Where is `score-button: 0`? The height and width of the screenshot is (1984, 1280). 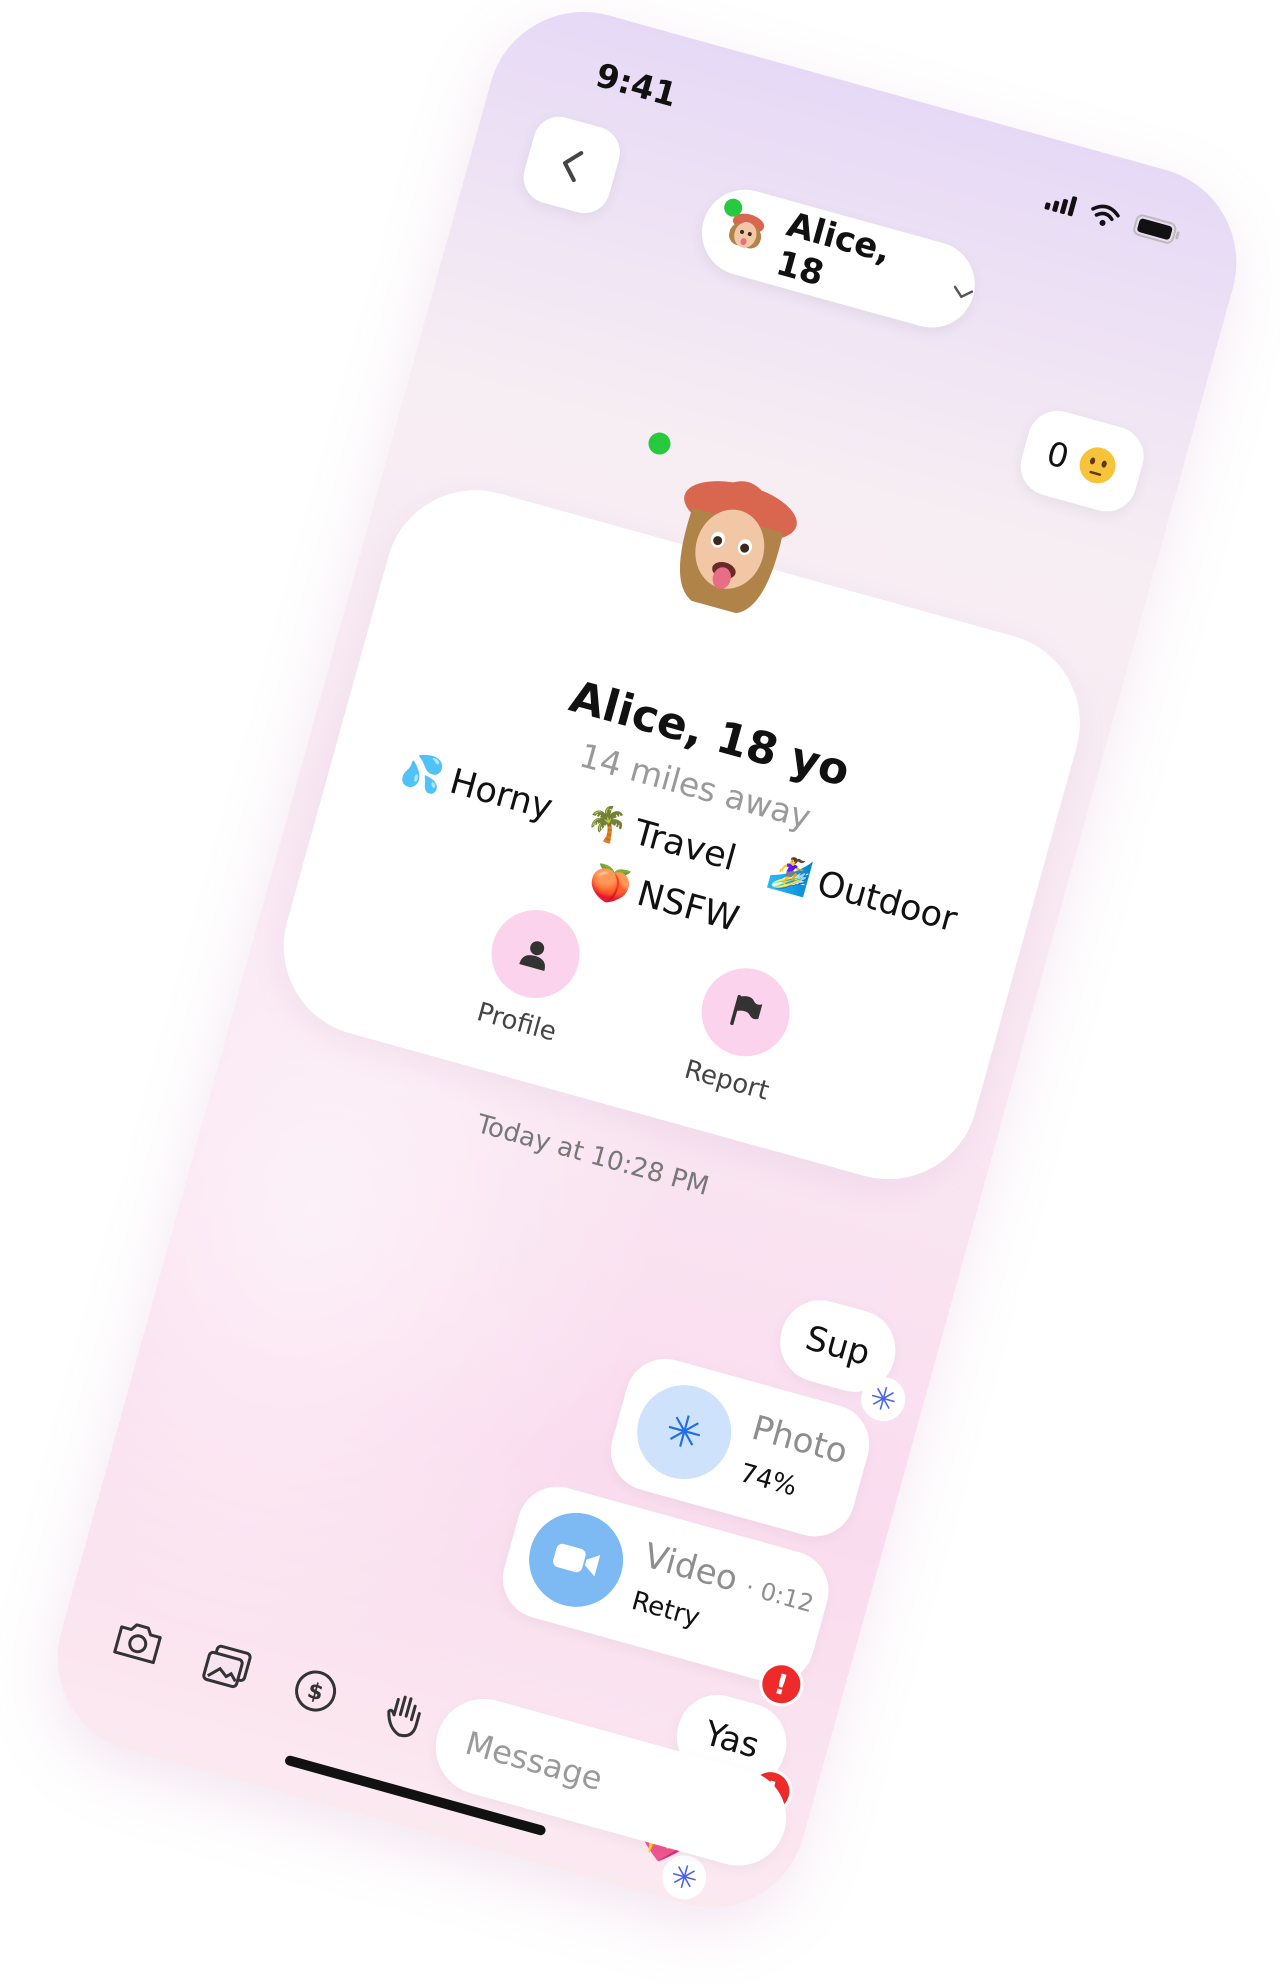
score-button: 0 is located at coordinates (1082, 461).